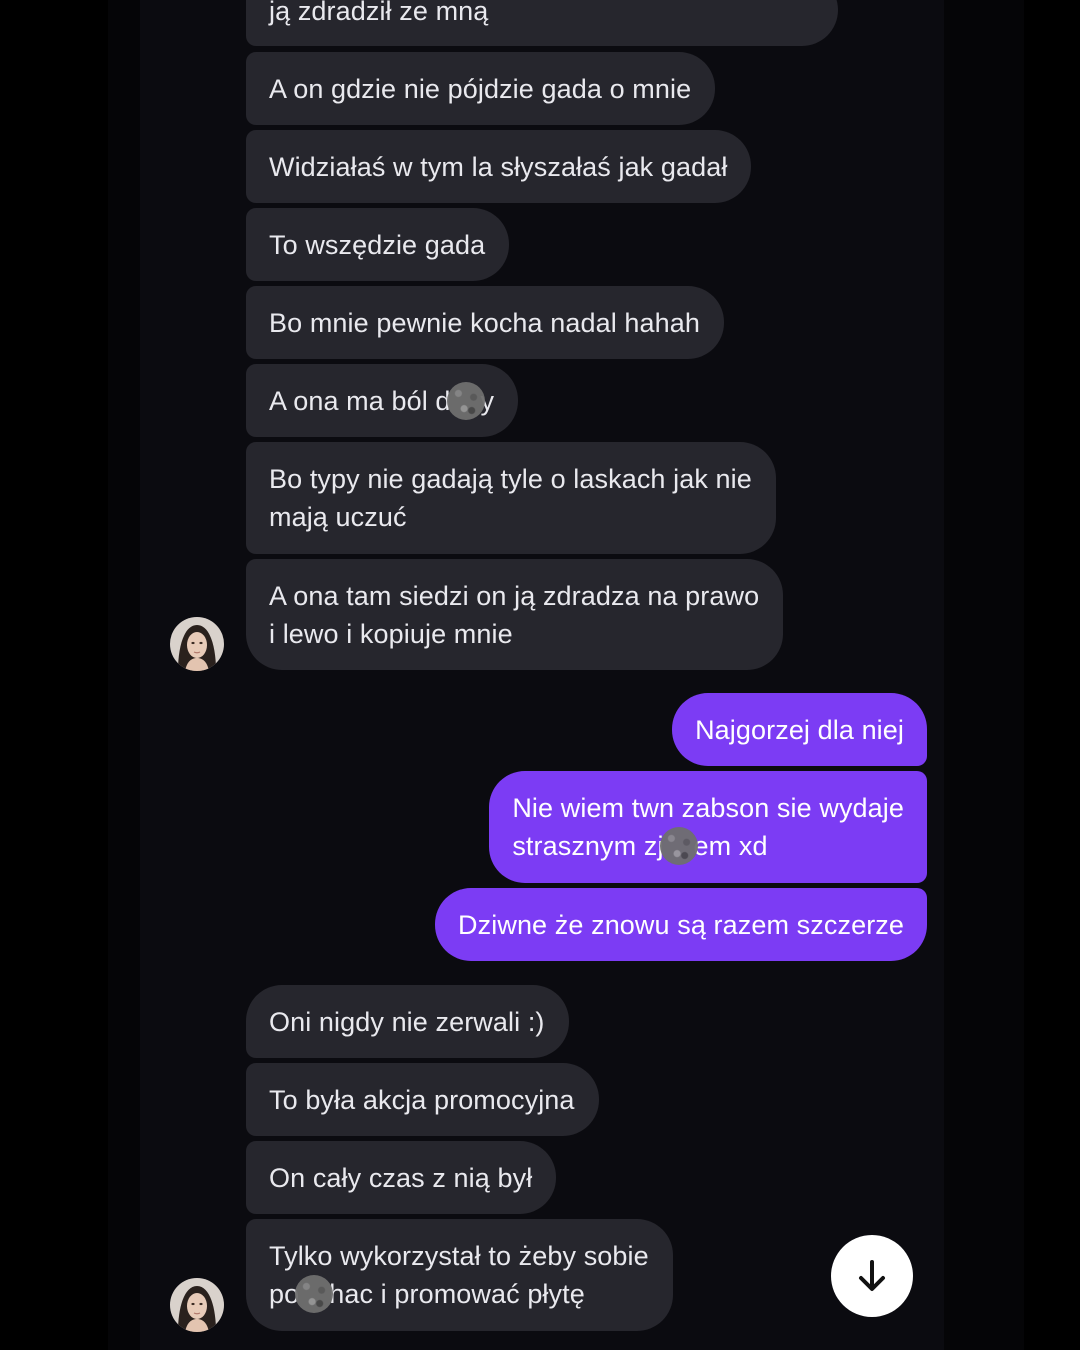 The height and width of the screenshot is (1350, 1080). Describe the element at coordinates (708, 808) in the screenshot. I see `message-text-line: Nie wiem twn zabson sie wydaje` at that location.